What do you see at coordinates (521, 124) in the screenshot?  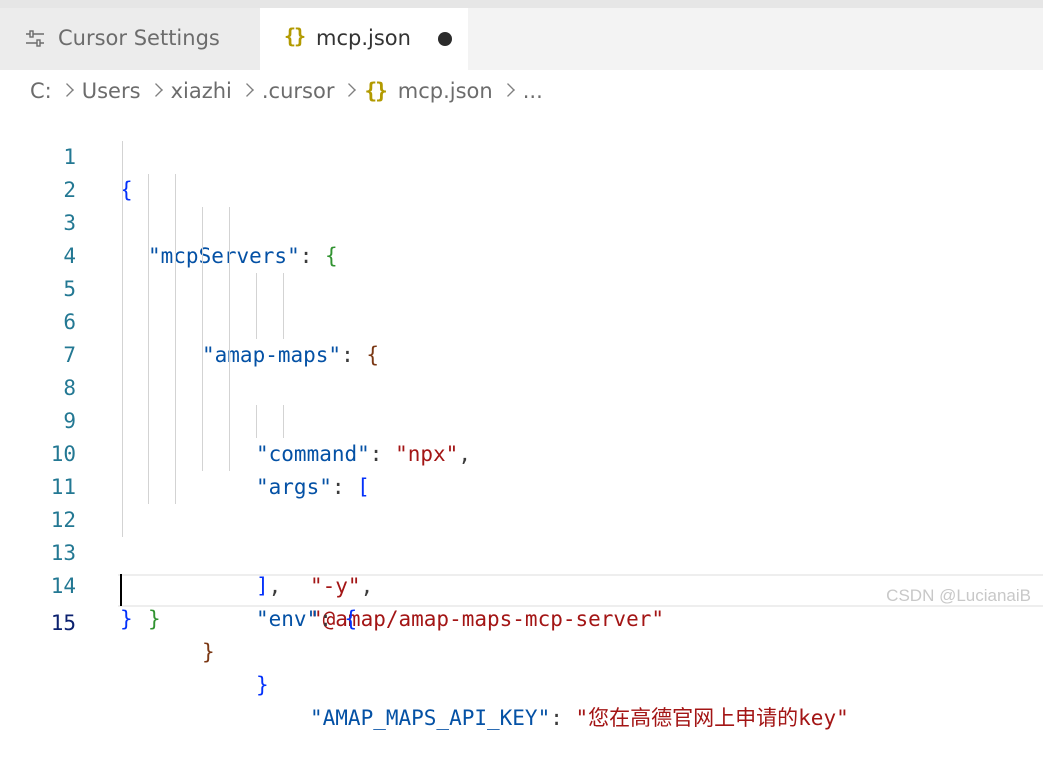 I see `code-line: 1 {` at bounding box center [521, 124].